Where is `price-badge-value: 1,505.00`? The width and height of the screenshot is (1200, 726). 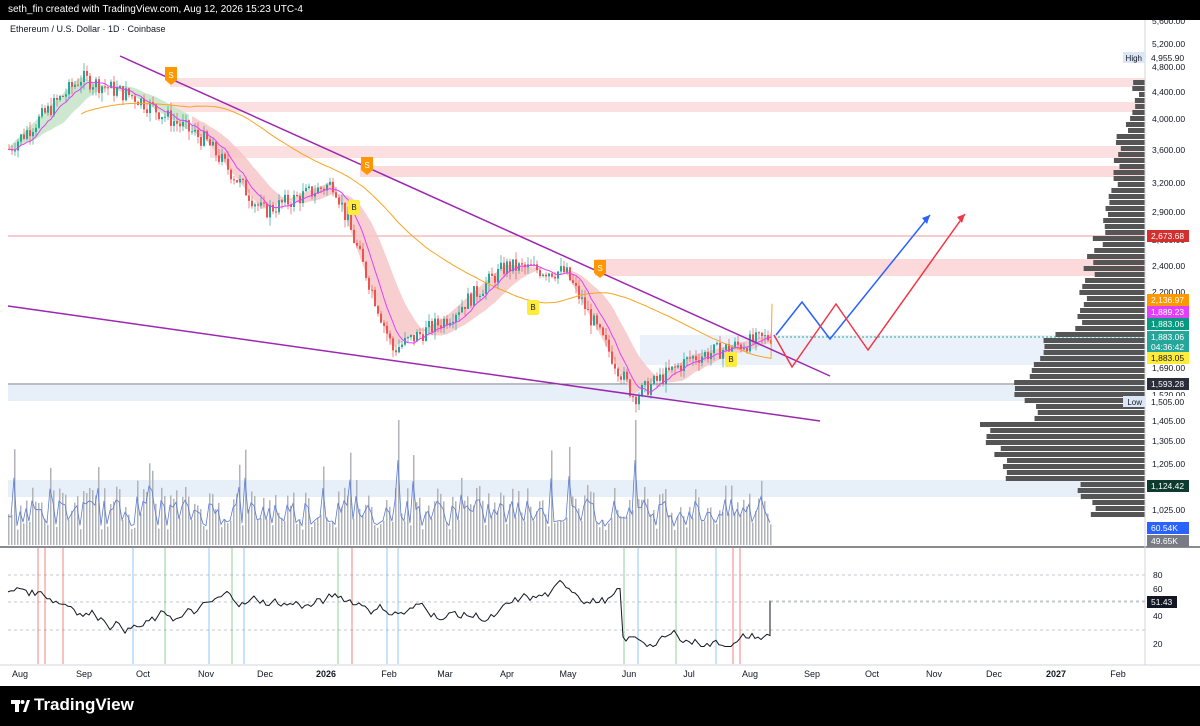
price-badge-value: 1,505.00 is located at coordinates (1167, 402).